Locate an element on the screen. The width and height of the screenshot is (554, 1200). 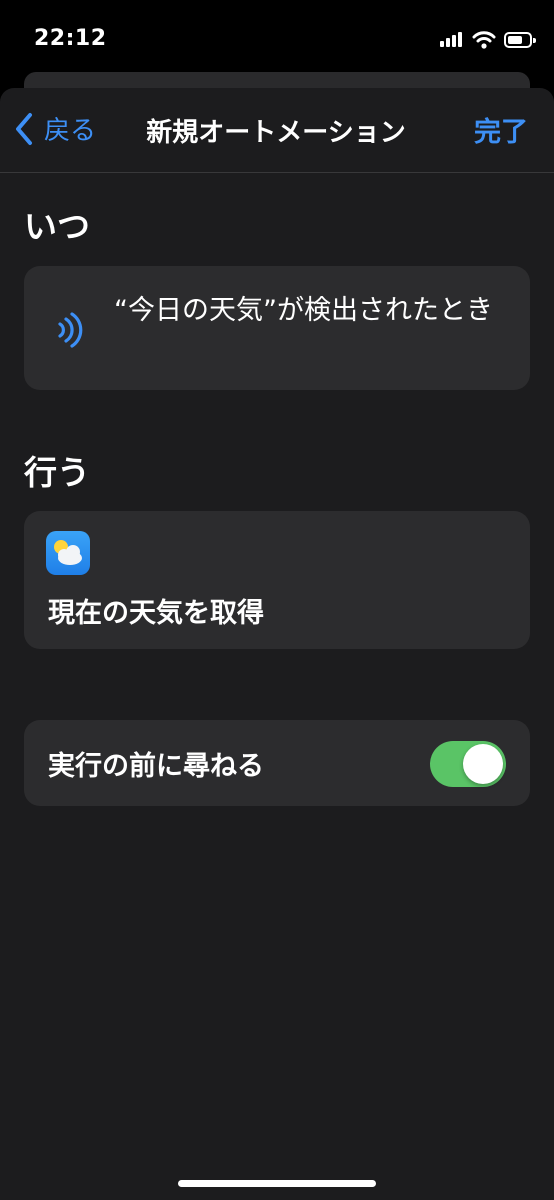
nfc-icon is located at coordinates (70, 330).